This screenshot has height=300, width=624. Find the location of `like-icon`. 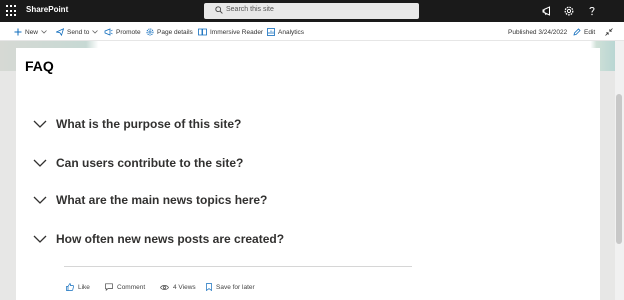

like-icon is located at coordinates (70, 287).